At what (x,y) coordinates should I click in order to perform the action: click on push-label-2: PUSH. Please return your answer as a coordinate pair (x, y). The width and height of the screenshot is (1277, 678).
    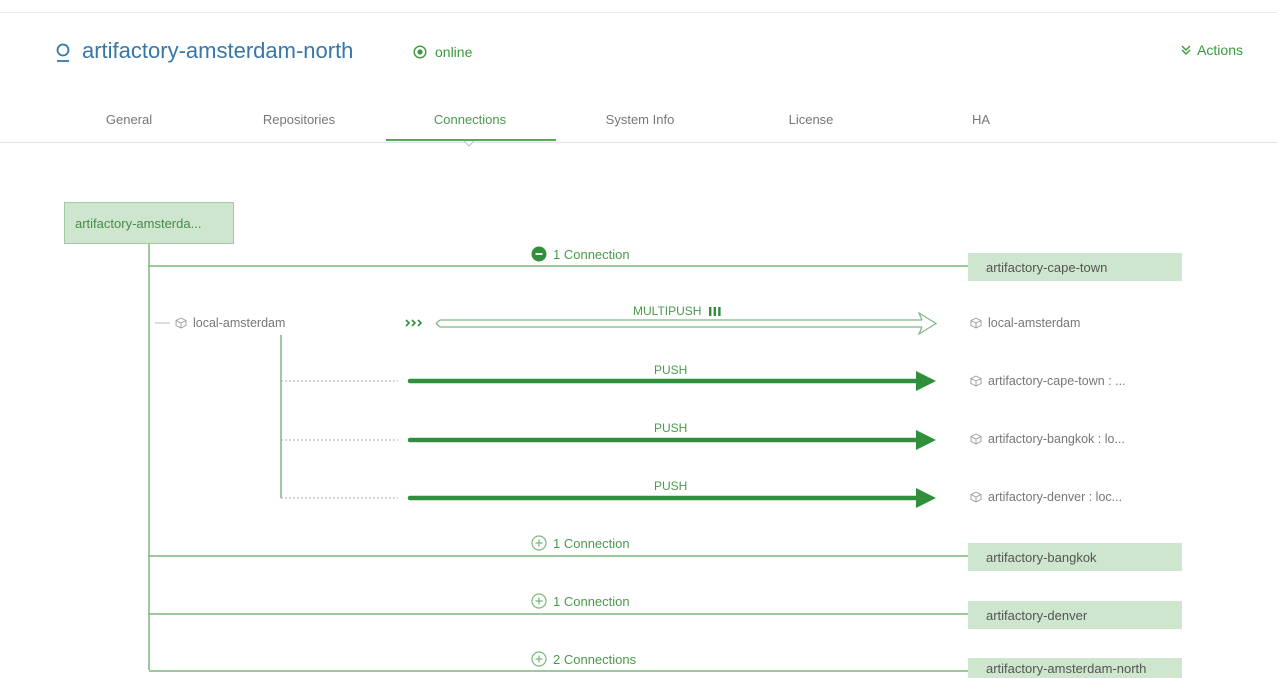
    Looking at the image, I should click on (671, 428).